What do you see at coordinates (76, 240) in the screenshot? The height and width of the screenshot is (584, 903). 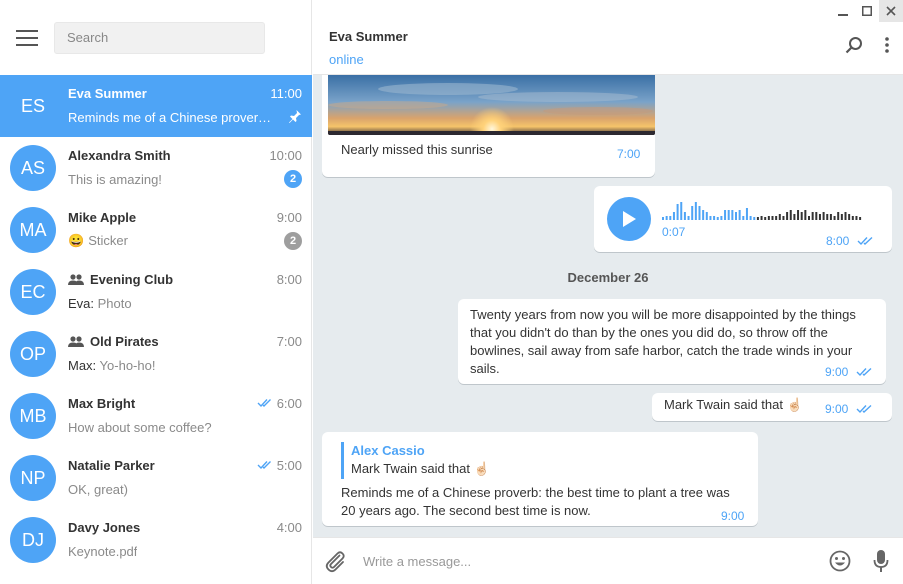 I see `sticker-emoji: 😀` at bounding box center [76, 240].